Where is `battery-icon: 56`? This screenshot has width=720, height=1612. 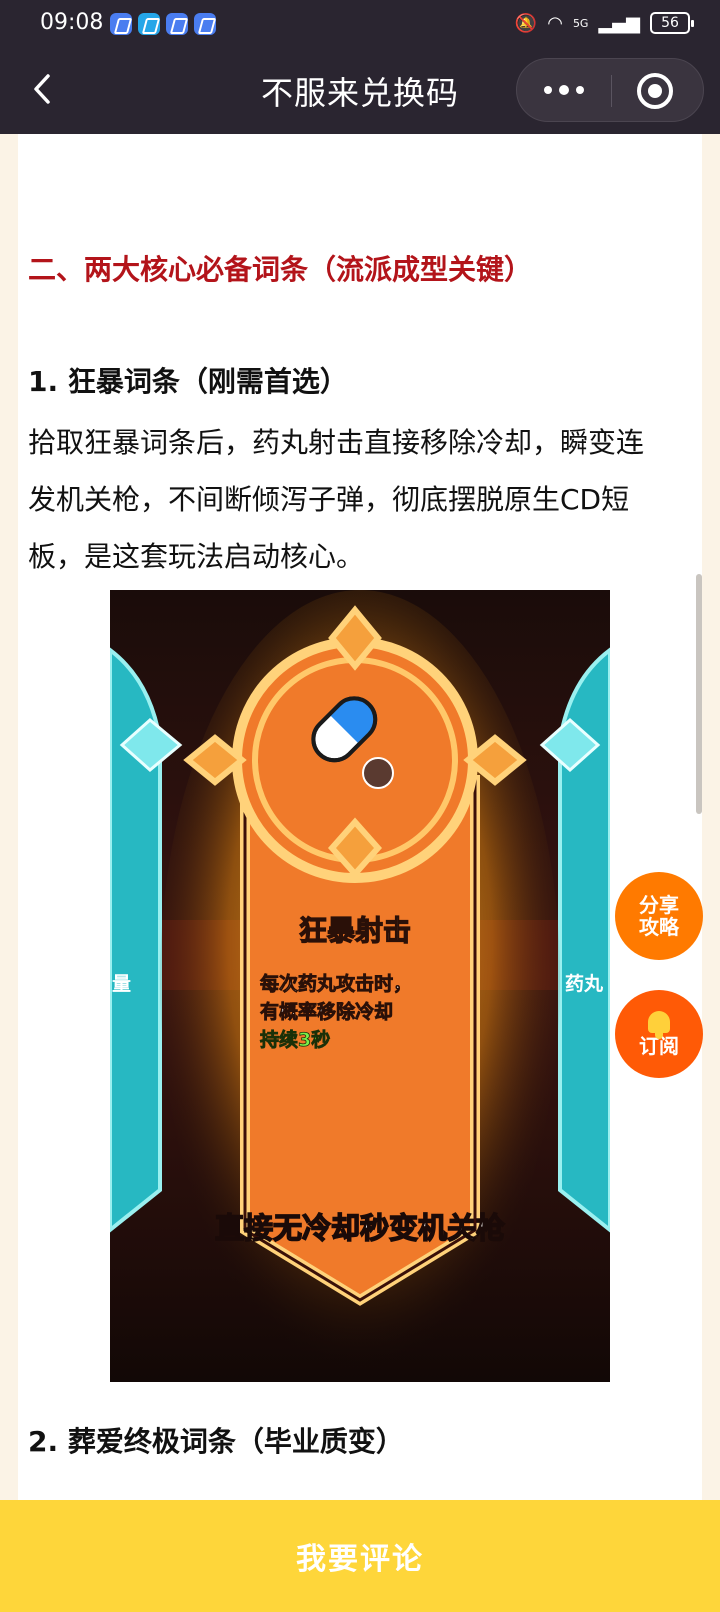 battery-icon: 56 is located at coordinates (672, 23).